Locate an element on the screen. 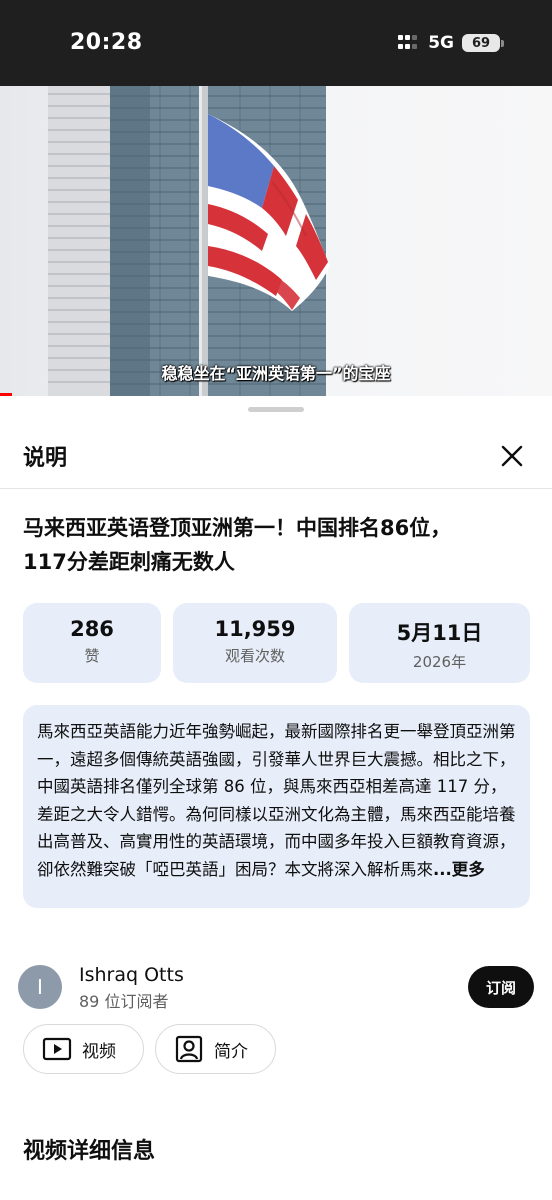 This screenshot has width=552, height=1200. subscribe-button: 订阅 is located at coordinates (501, 987).